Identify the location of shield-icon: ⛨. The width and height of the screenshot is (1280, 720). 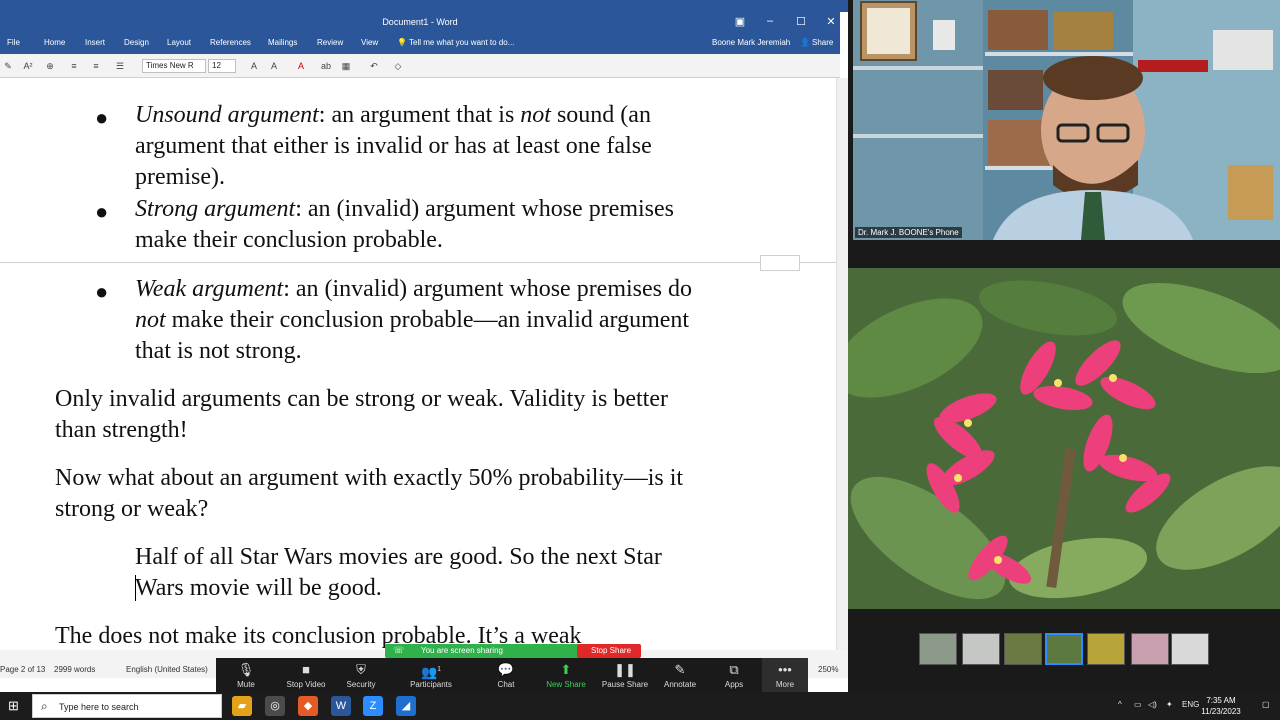
(361, 669).